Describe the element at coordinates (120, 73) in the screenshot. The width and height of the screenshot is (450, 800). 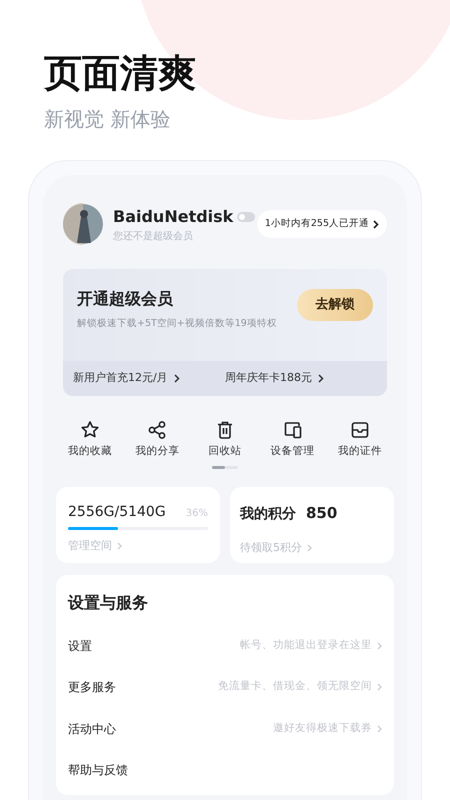
I see `headline: 页面清爽` at that location.